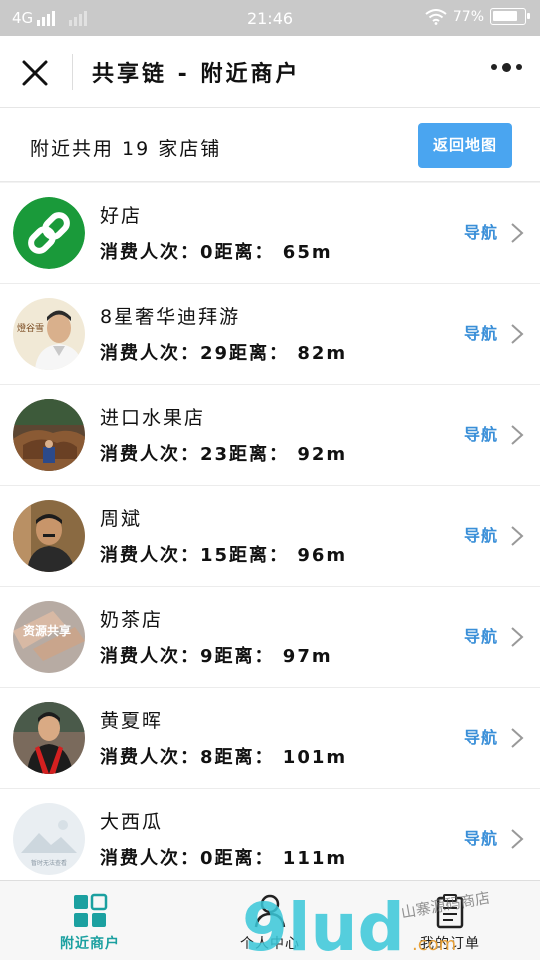 Image resolution: width=540 pixels, height=960 pixels. Describe the element at coordinates (153, 418) in the screenshot. I see `store-name: 进口水果店` at that location.